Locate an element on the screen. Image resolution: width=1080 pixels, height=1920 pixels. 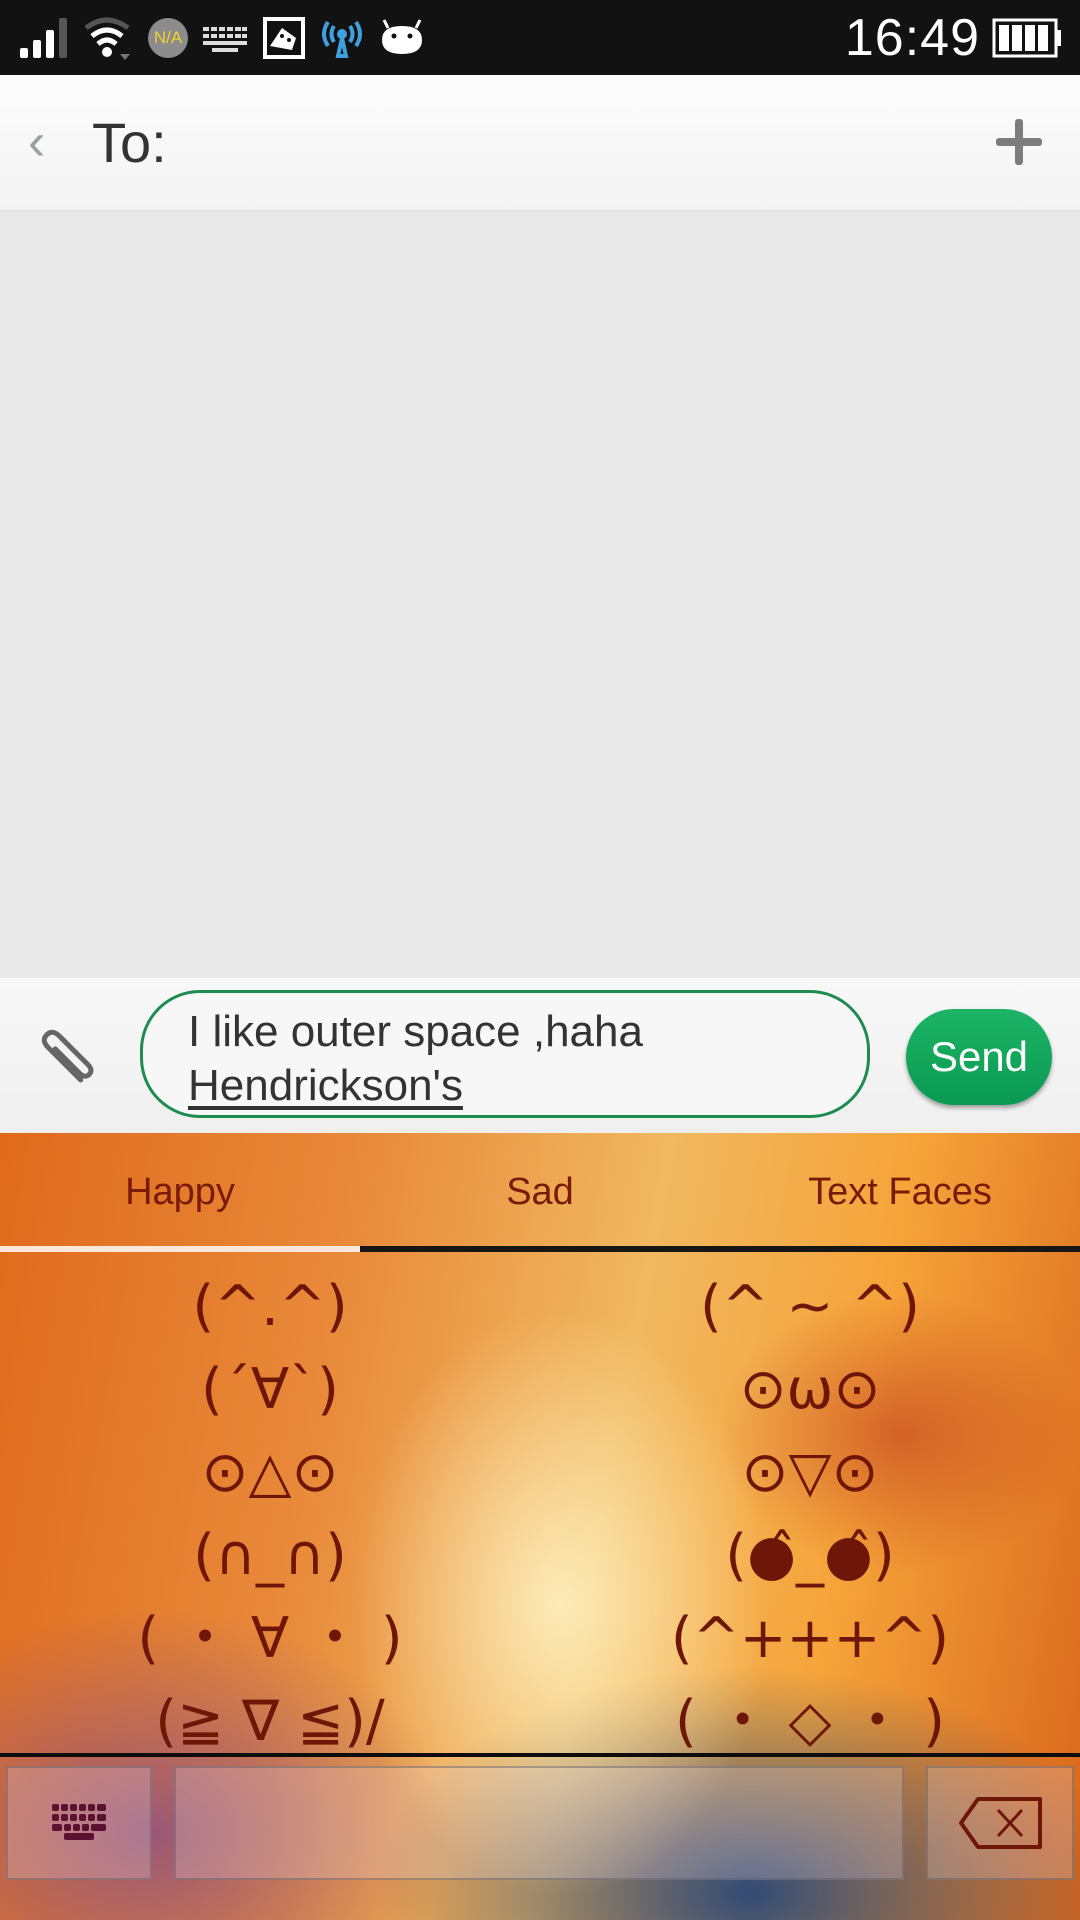
signal-icon is located at coordinates (43, 38).